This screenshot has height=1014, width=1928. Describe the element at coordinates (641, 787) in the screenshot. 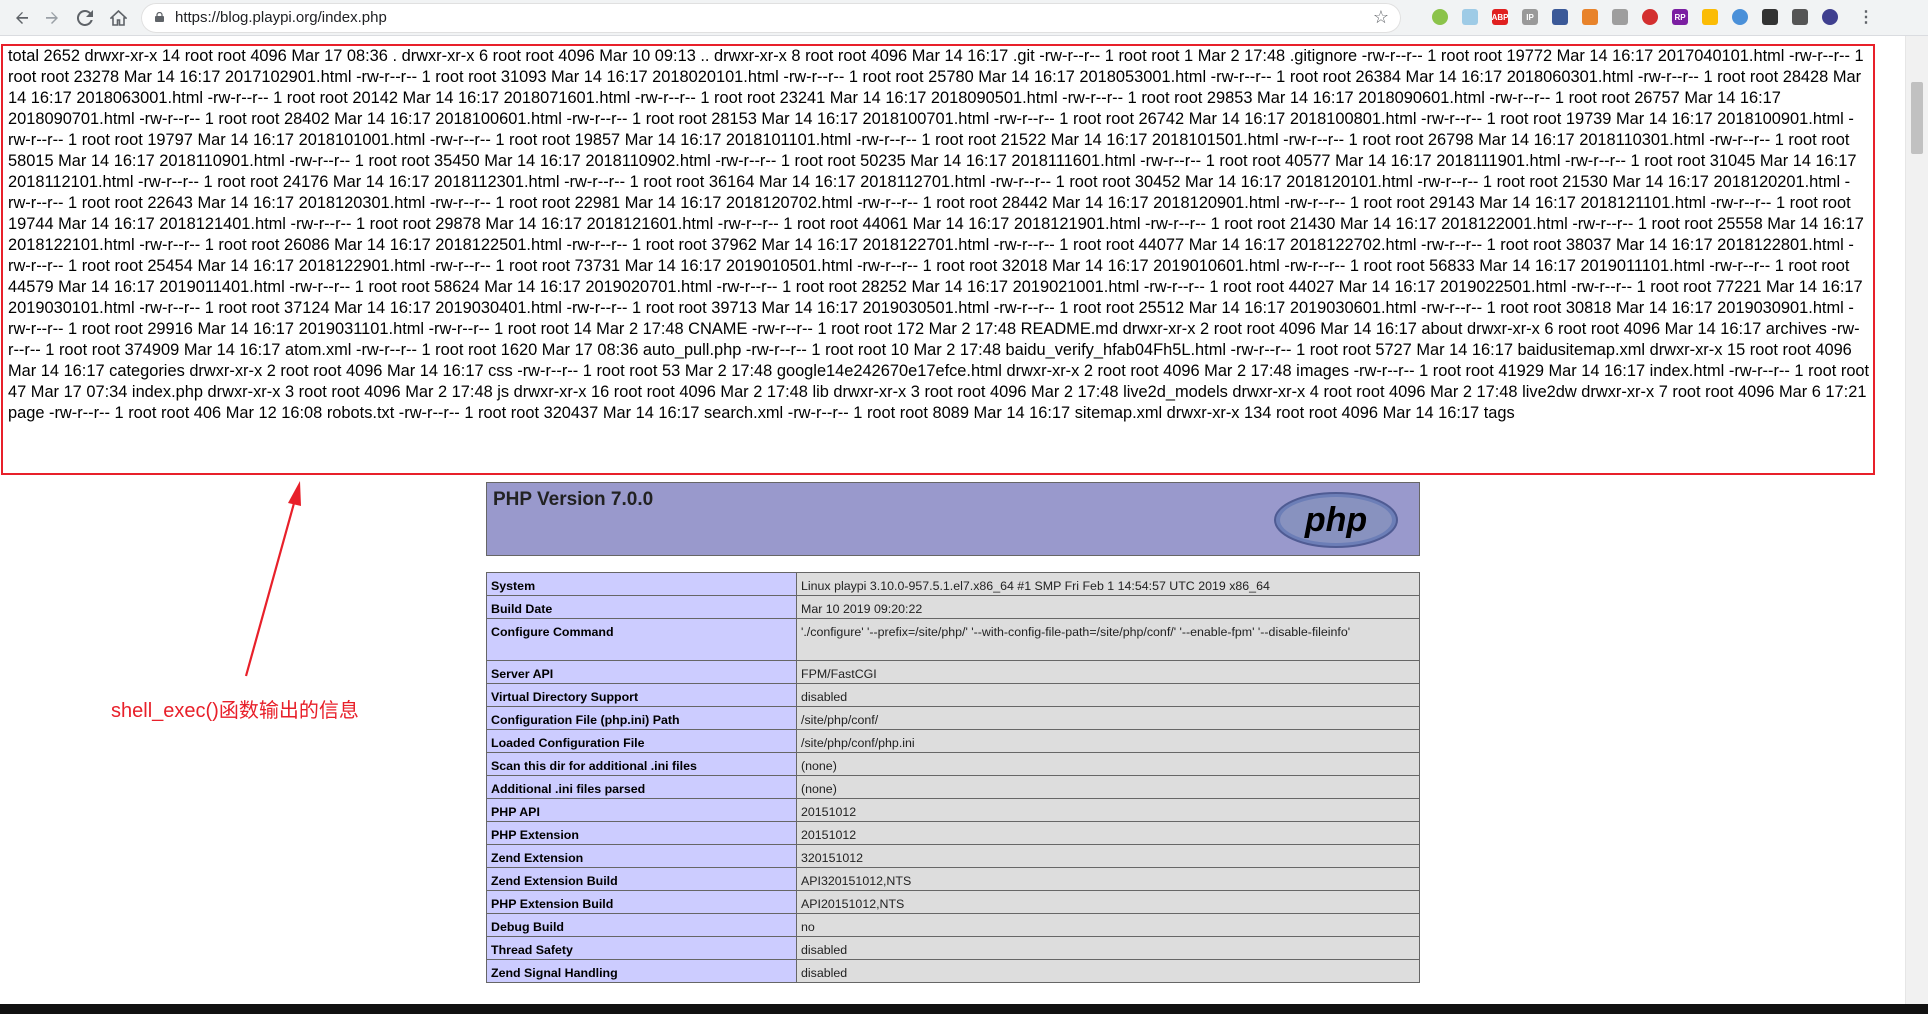

I see `phpinfo-row-label: Additional .ini files parsed` at that location.